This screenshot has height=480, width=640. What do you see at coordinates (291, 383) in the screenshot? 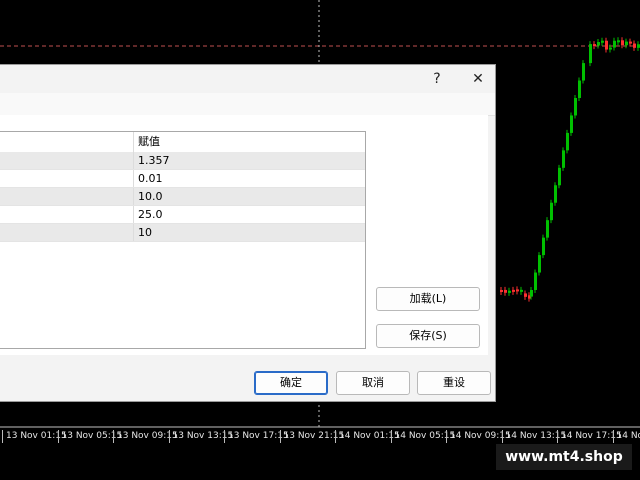
I see `ok-button: 确定` at bounding box center [291, 383].